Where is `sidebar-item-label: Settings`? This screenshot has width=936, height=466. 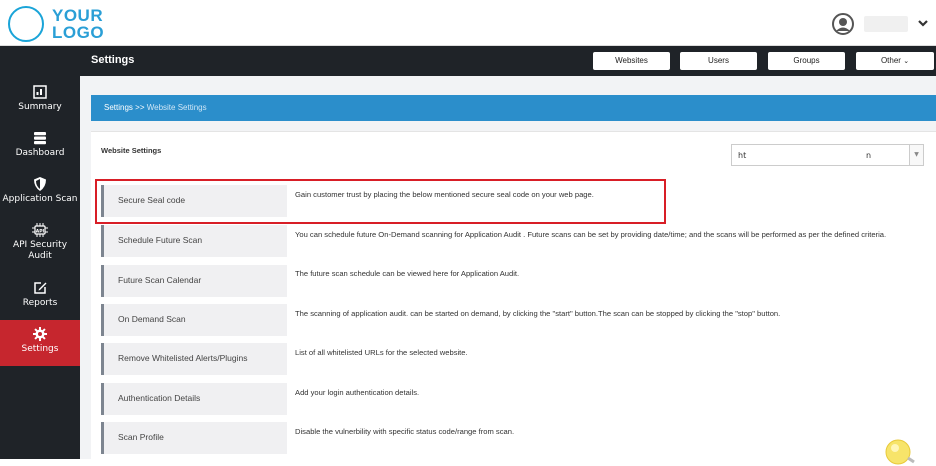 sidebar-item-label: Settings is located at coordinates (40, 349).